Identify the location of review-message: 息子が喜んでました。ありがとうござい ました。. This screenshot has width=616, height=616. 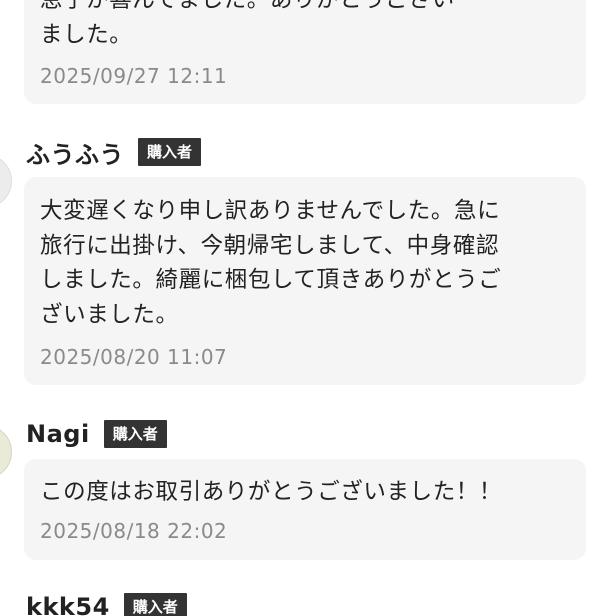
(247, 24).